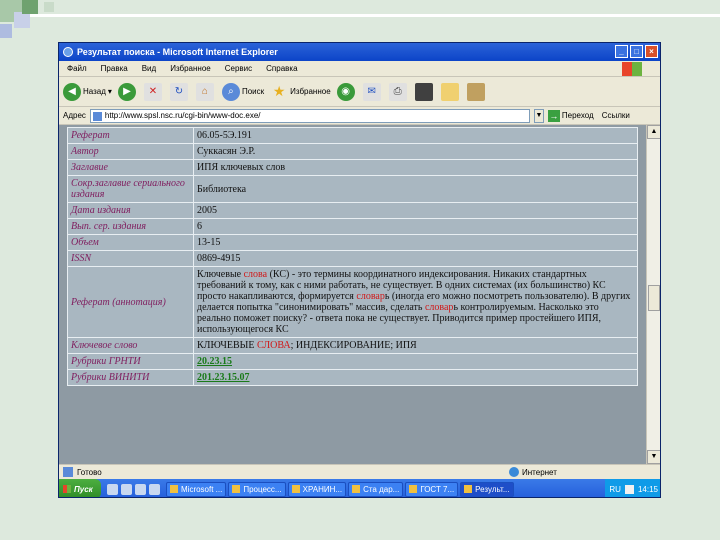 This screenshot has height=540, width=720. I want to click on forward-arrow-icon: ▶, so click(126, 91).